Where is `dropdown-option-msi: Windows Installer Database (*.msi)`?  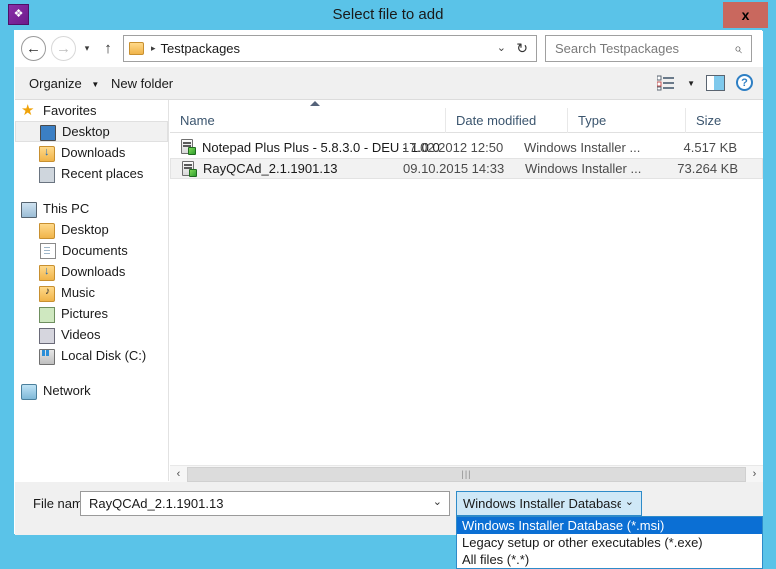
dropdown-option-msi: Windows Installer Database (*.msi) is located at coordinates (609, 525).